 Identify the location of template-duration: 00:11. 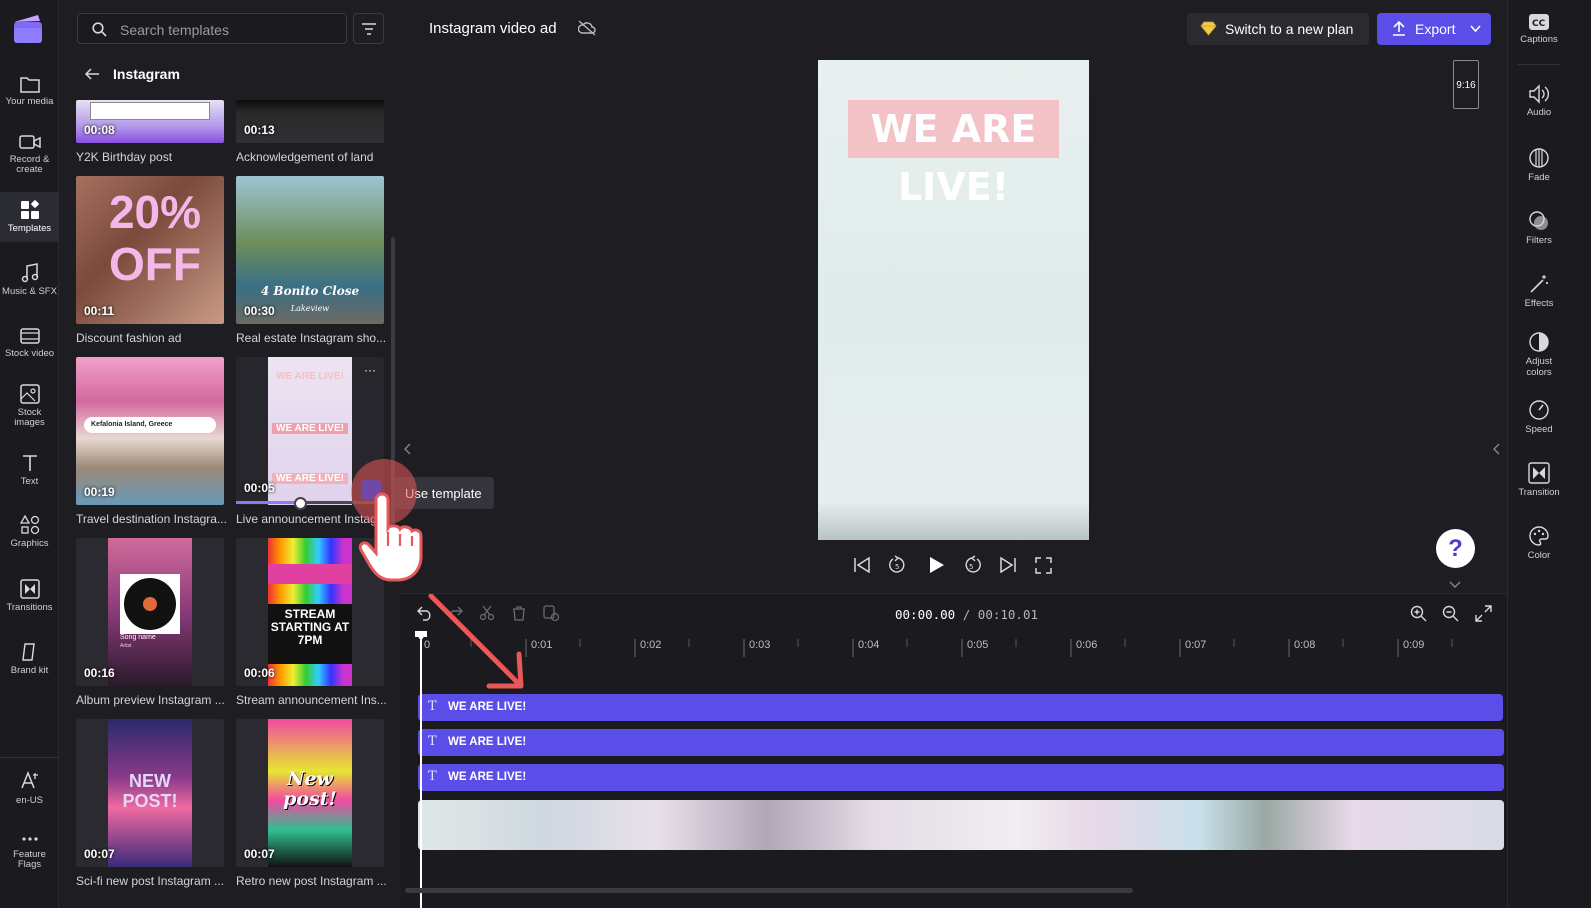
(99, 311).